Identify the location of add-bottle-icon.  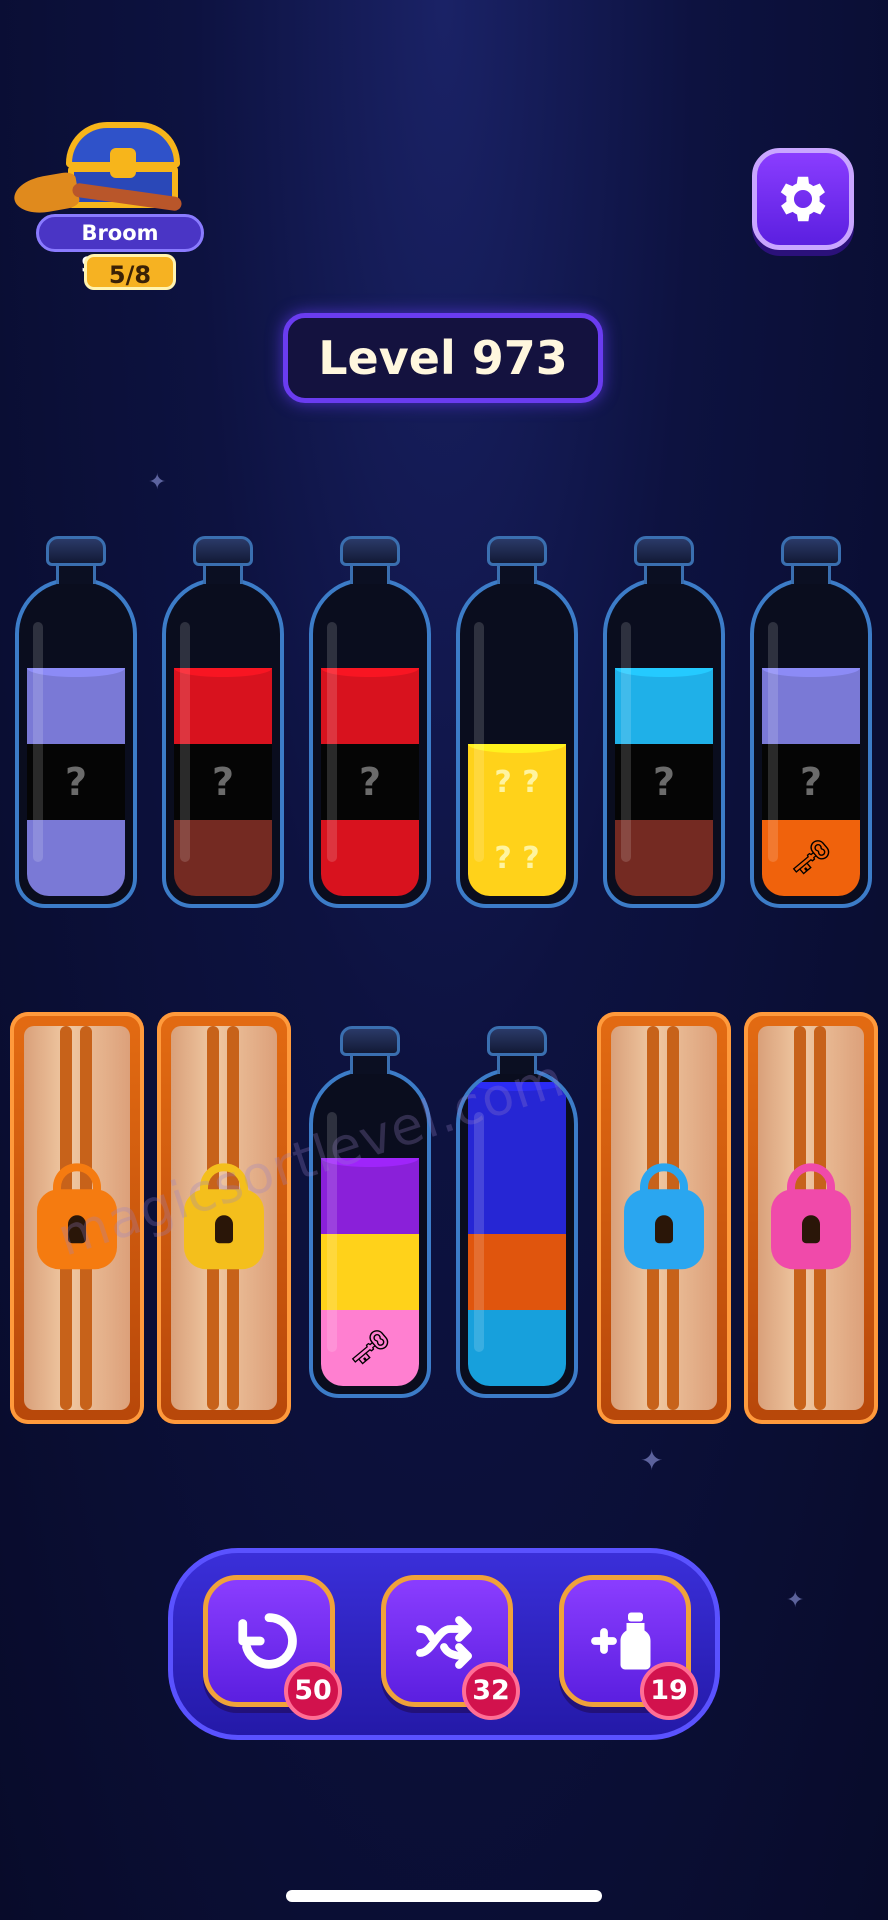
(621, 1641).